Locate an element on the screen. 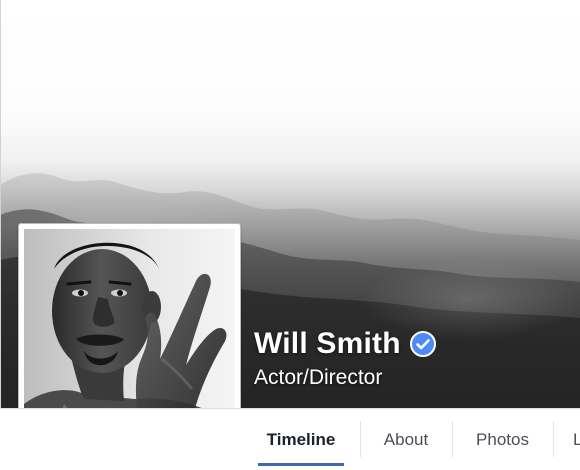 The width and height of the screenshot is (580, 470). profile-nav-bar: Timeline About Photos L is located at coordinates (290, 439).